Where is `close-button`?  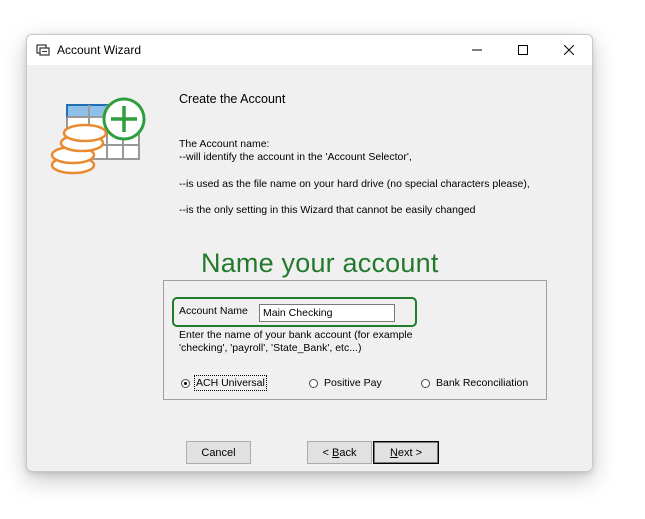 close-button is located at coordinates (569, 50).